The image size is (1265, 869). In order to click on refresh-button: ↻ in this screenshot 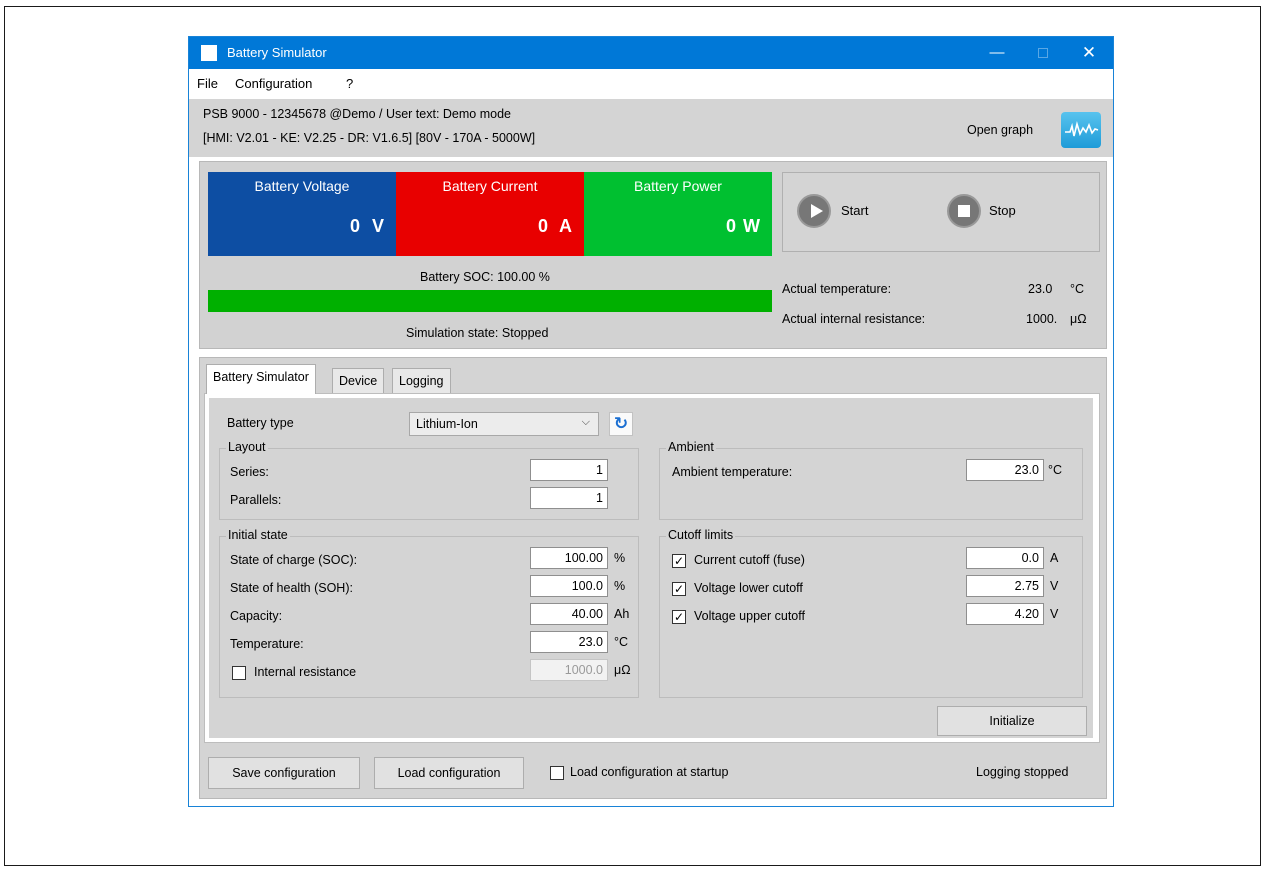, I will do `click(621, 424)`.